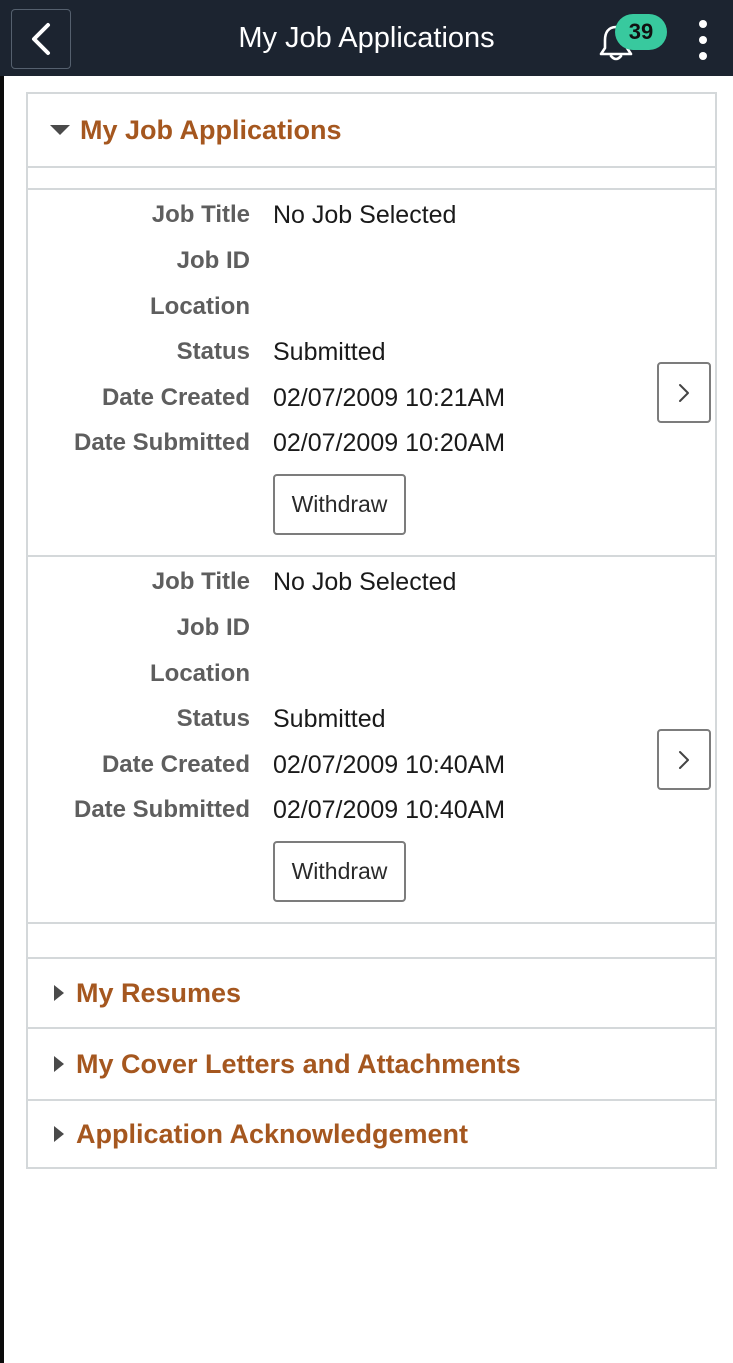 The width and height of the screenshot is (733, 1363). What do you see at coordinates (641, 32) in the screenshot?
I see `notification-count-badge: 39` at bounding box center [641, 32].